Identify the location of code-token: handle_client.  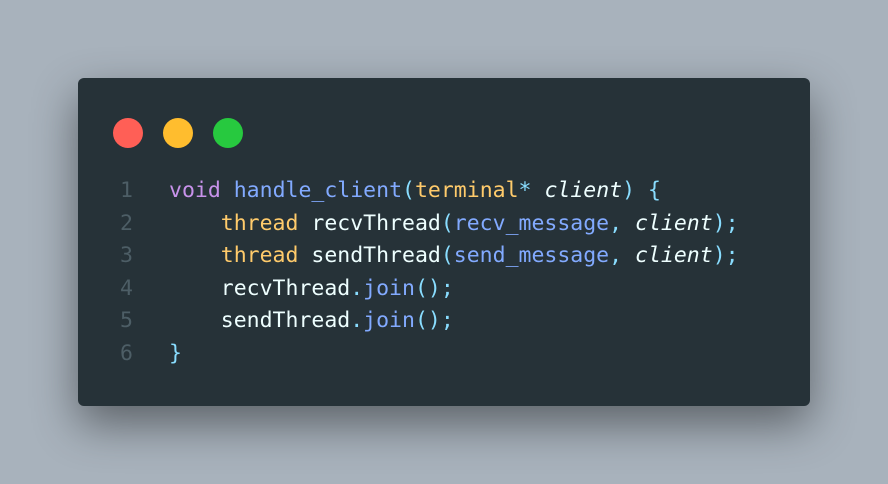
(318, 190).